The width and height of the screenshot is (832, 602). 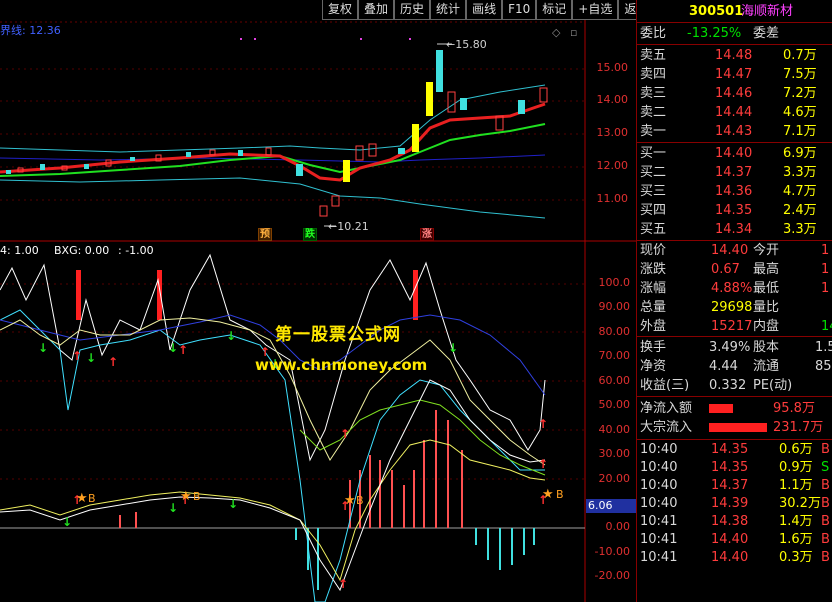 I want to click on buy-level-label: 买一, so click(x=653, y=153).